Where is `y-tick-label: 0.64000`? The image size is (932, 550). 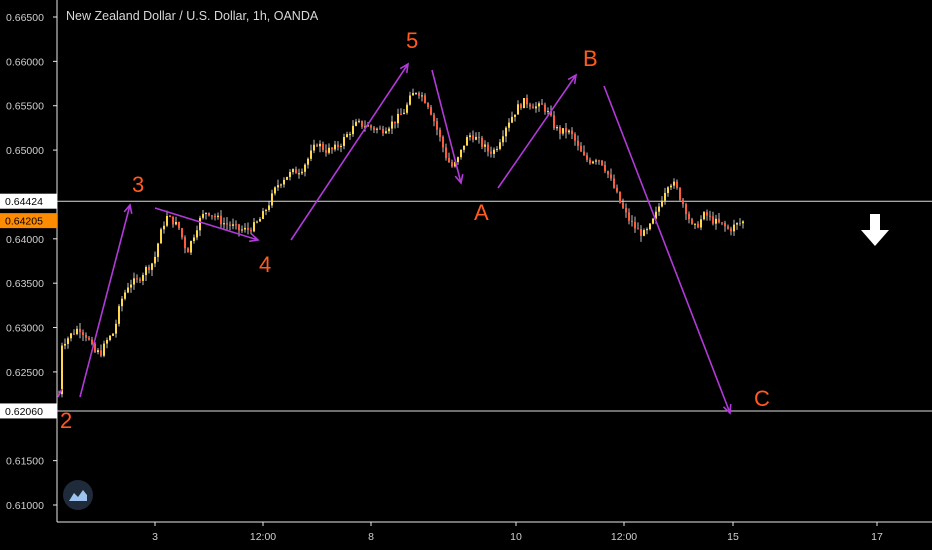
y-tick-label: 0.64000 is located at coordinates (25, 240).